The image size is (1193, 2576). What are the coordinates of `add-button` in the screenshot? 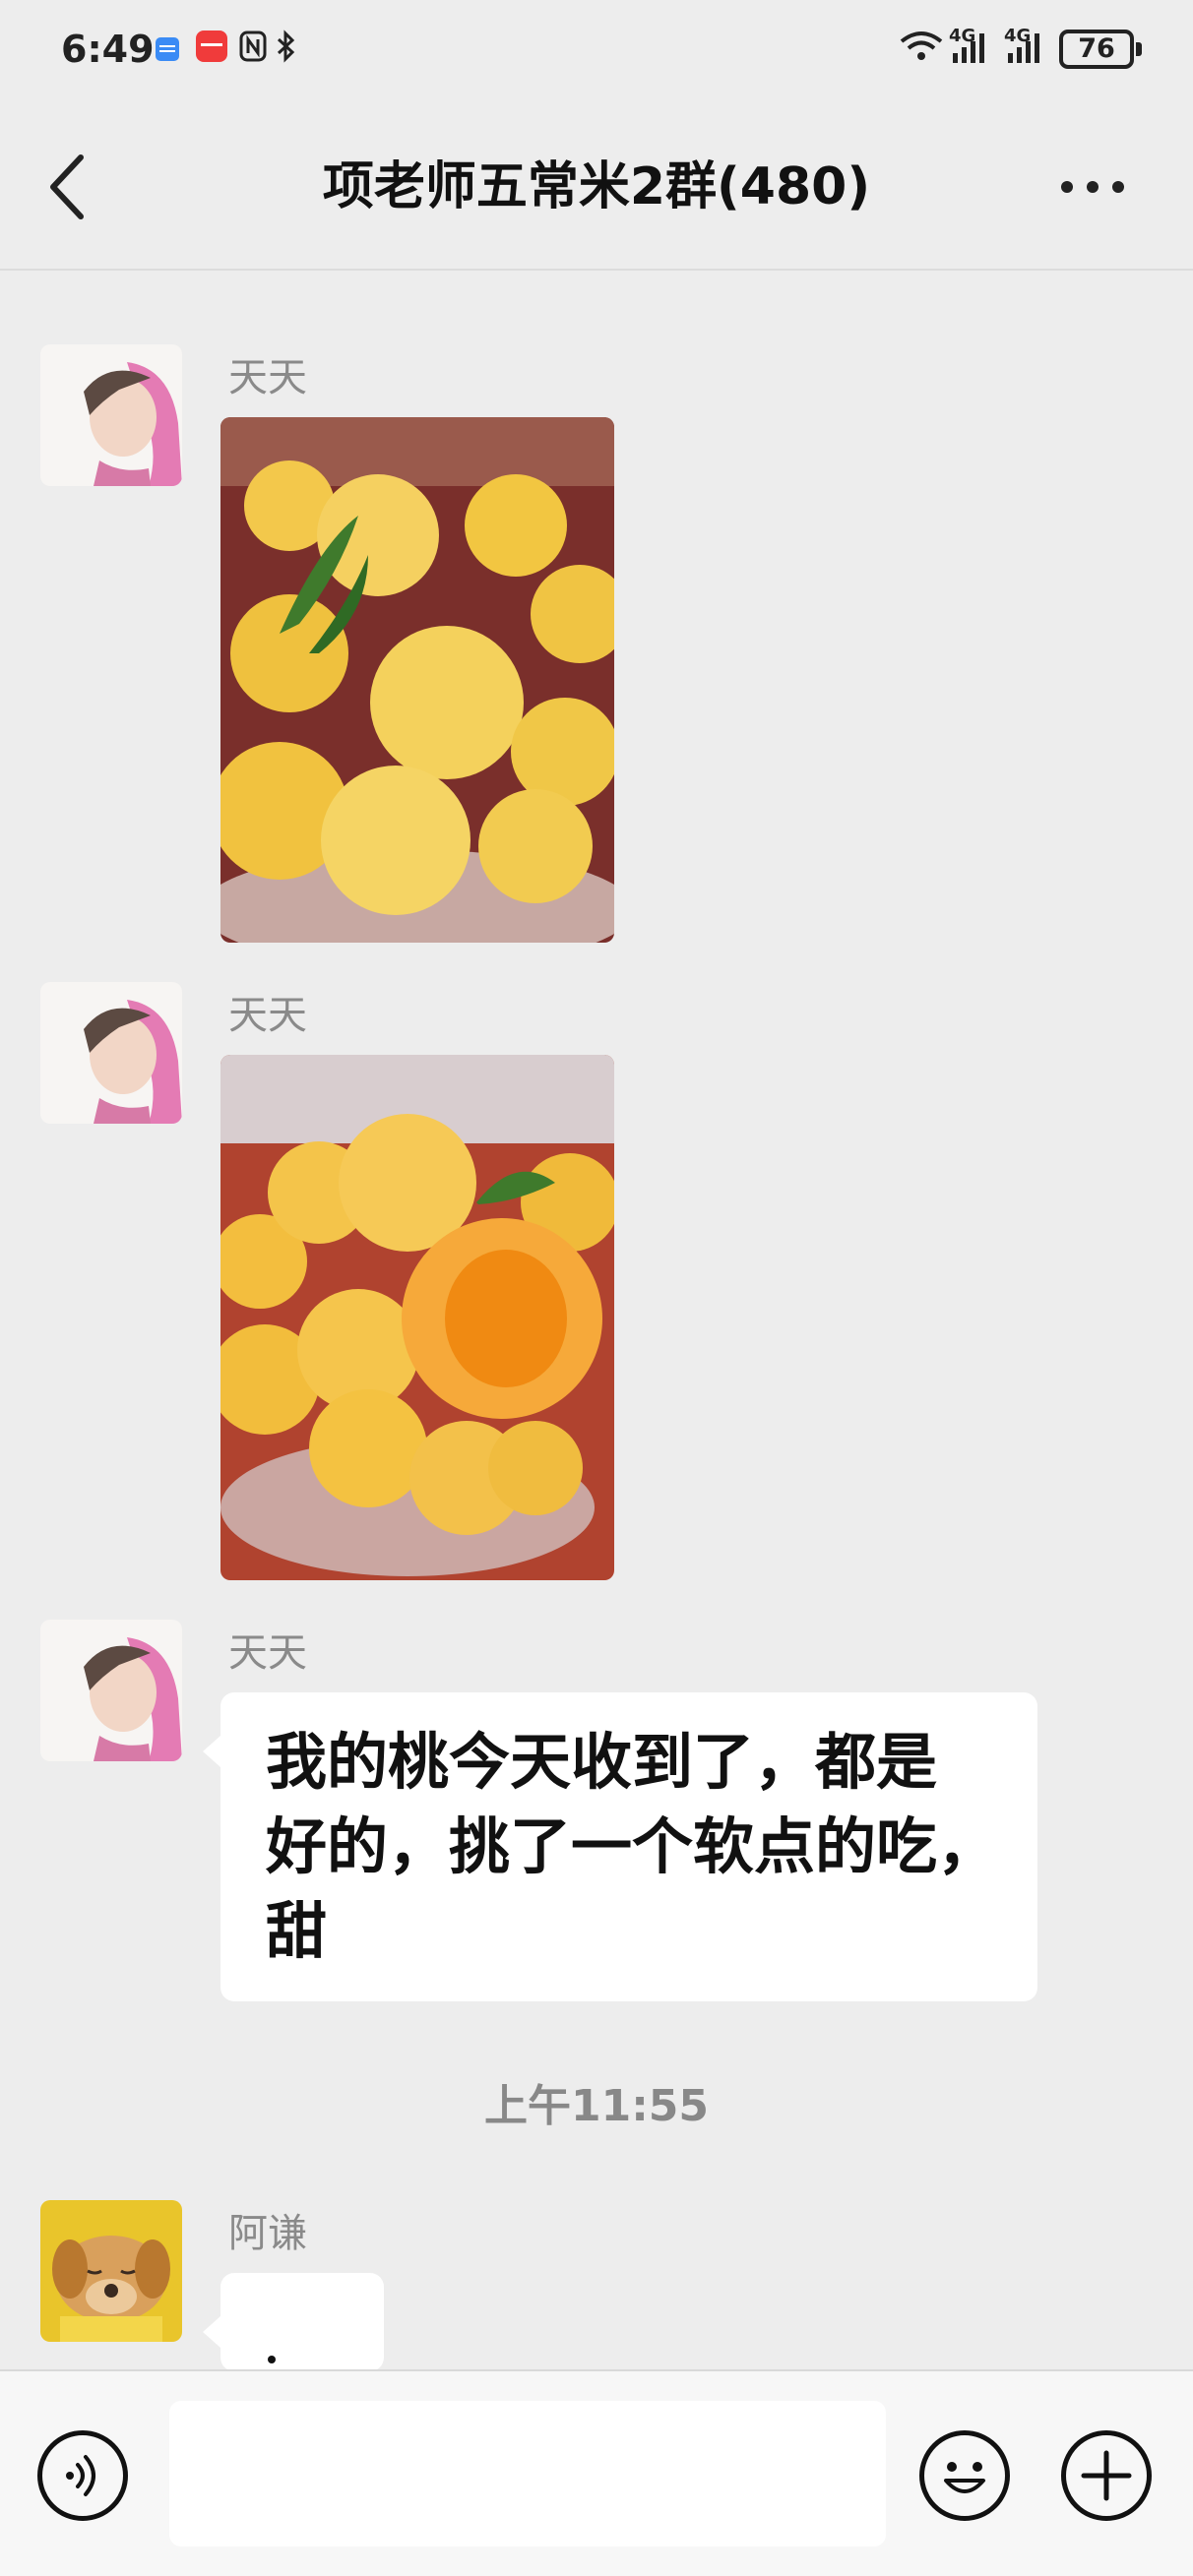 It's located at (1106, 2475).